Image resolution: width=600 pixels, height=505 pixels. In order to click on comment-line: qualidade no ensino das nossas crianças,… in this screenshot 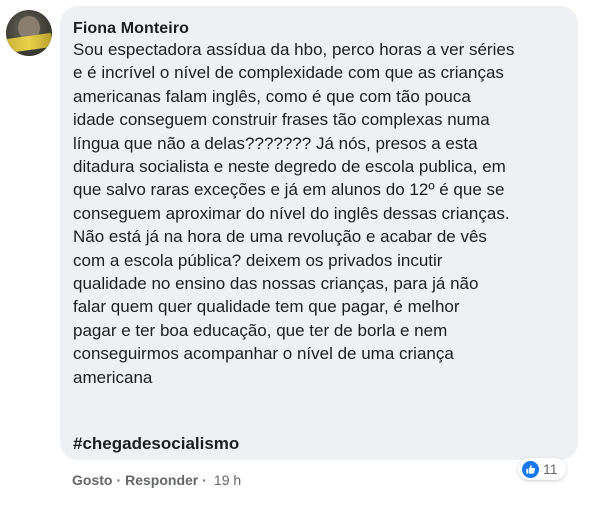, I will do `click(276, 284)`.